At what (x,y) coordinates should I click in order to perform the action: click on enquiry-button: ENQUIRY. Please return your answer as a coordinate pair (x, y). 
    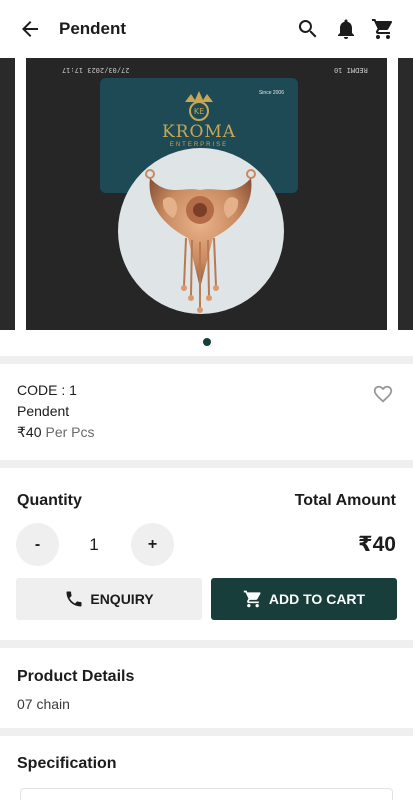
    Looking at the image, I should click on (109, 599).